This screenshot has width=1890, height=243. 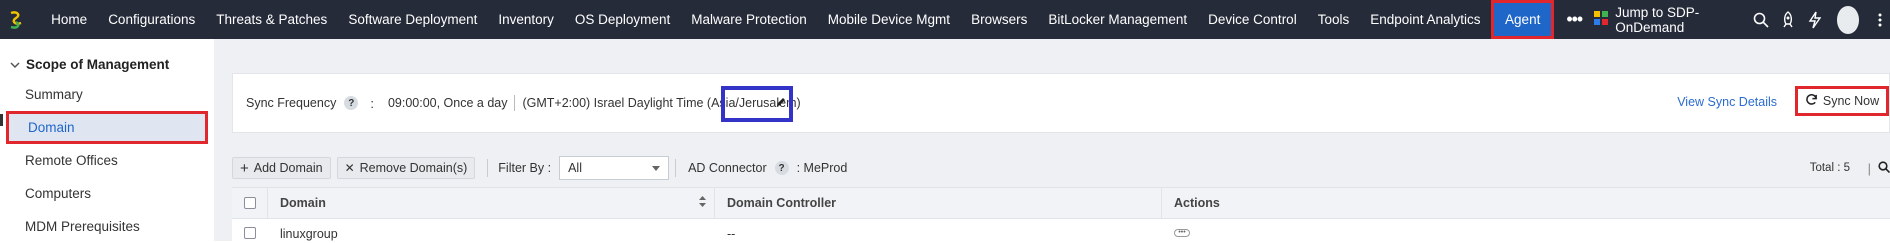 What do you see at coordinates (622, 19) in the screenshot?
I see `nav-os-deployment: OS Deployment` at bounding box center [622, 19].